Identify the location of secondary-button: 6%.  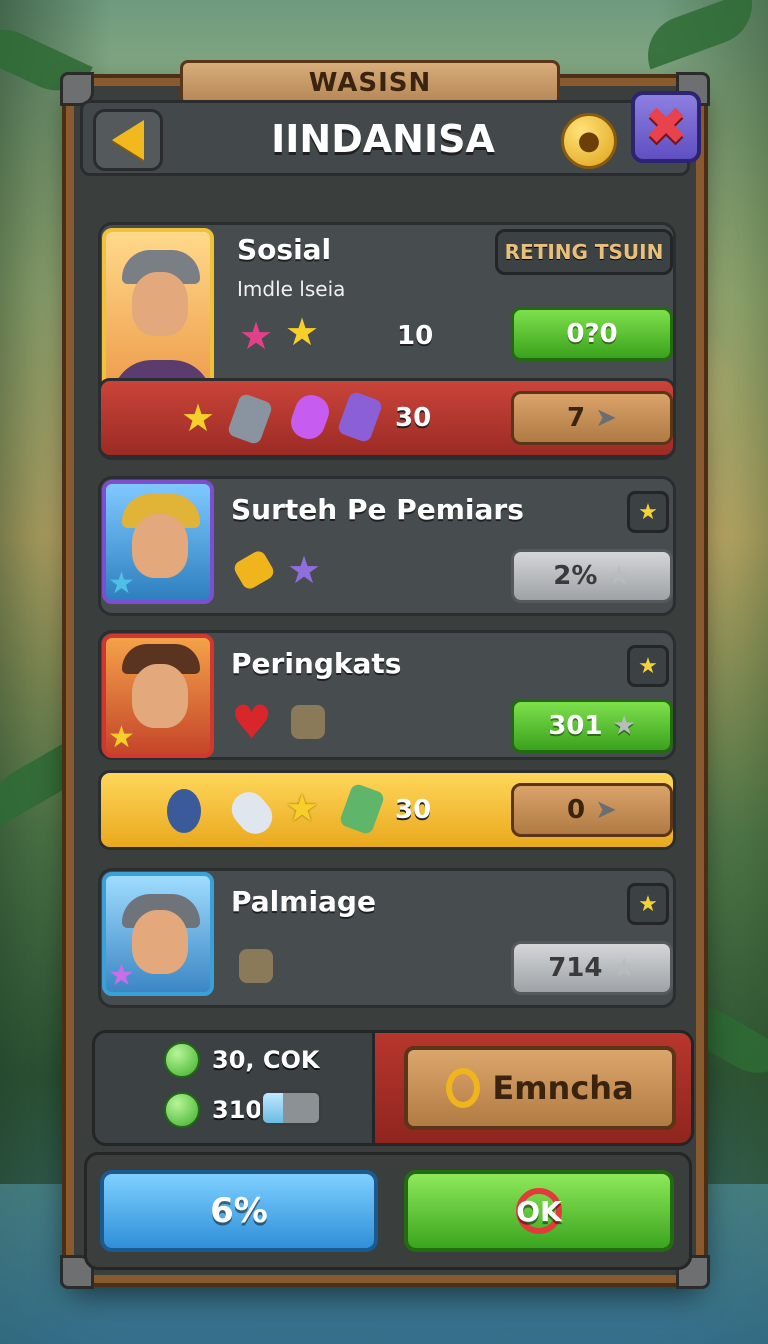
(239, 1211).